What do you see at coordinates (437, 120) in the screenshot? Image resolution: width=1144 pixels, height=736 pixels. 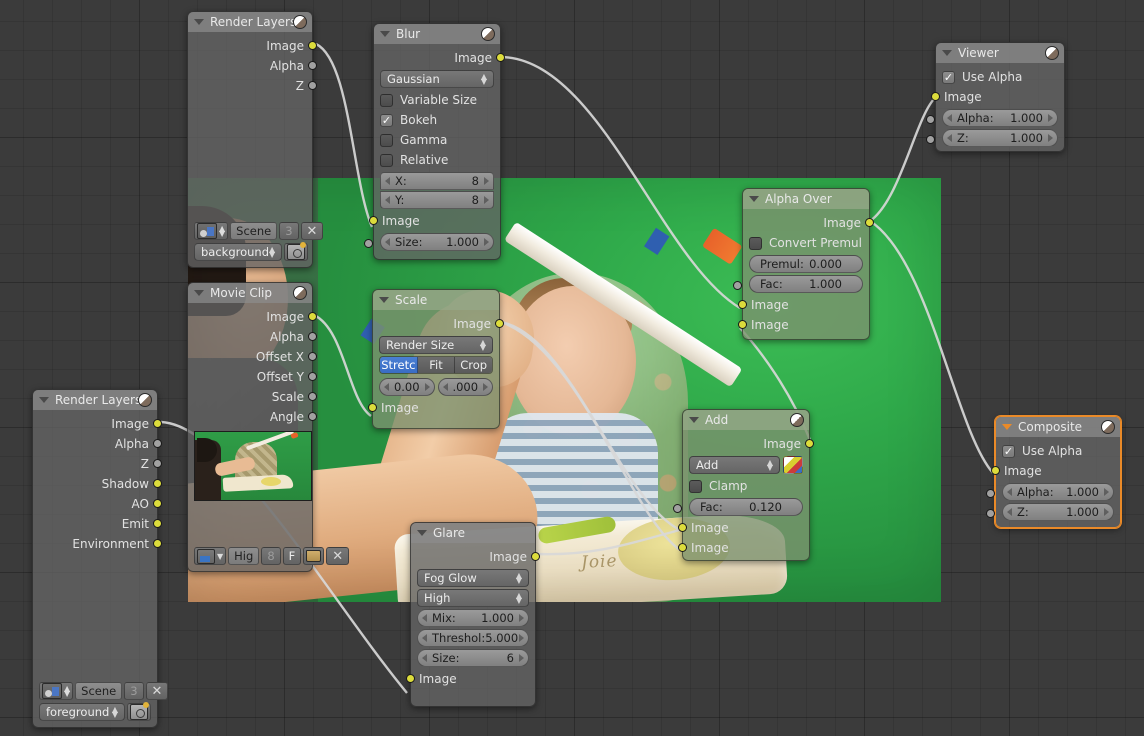 I see `checkbox-bokeh: ✓ Bokeh` at bounding box center [437, 120].